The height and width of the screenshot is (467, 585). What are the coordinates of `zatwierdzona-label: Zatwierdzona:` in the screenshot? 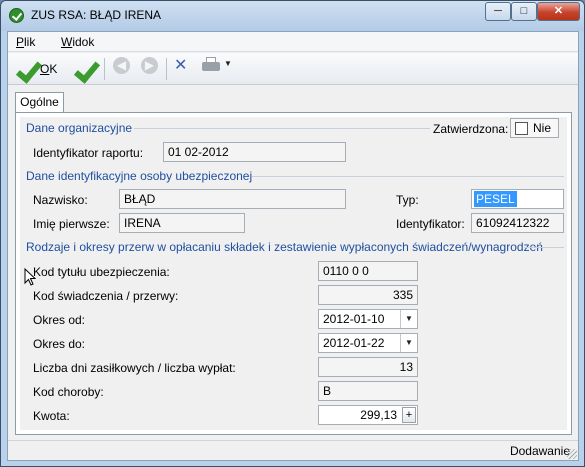 It's located at (471, 129).